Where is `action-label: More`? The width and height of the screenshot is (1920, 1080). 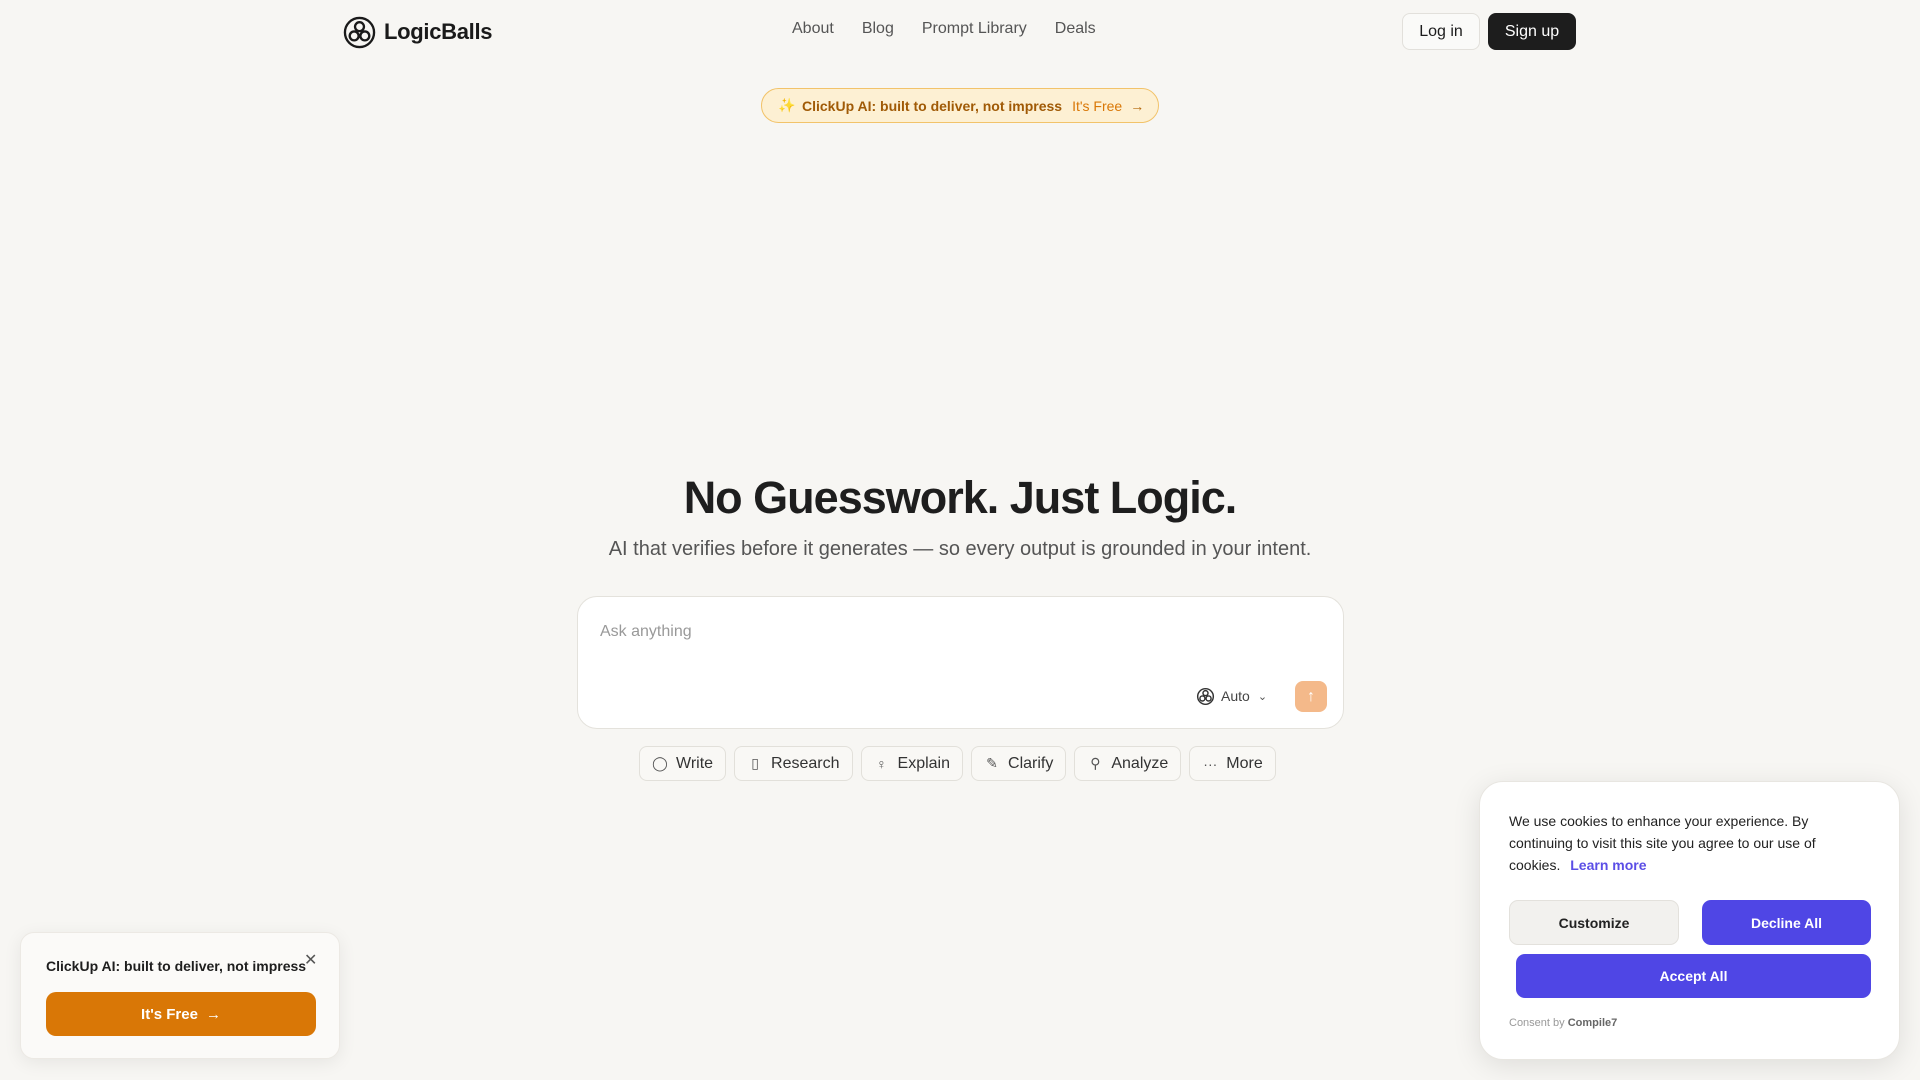
action-label: More is located at coordinates (1244, 763).